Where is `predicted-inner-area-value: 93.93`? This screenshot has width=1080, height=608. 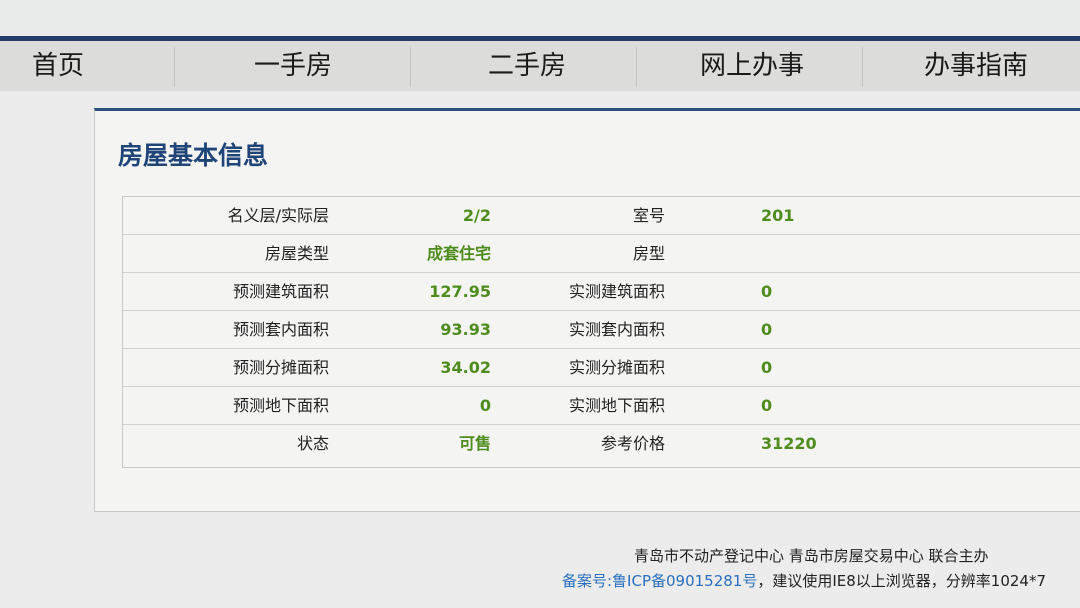 predicted-inner-area-value: 93.93 is located at coordinates (465, 329).